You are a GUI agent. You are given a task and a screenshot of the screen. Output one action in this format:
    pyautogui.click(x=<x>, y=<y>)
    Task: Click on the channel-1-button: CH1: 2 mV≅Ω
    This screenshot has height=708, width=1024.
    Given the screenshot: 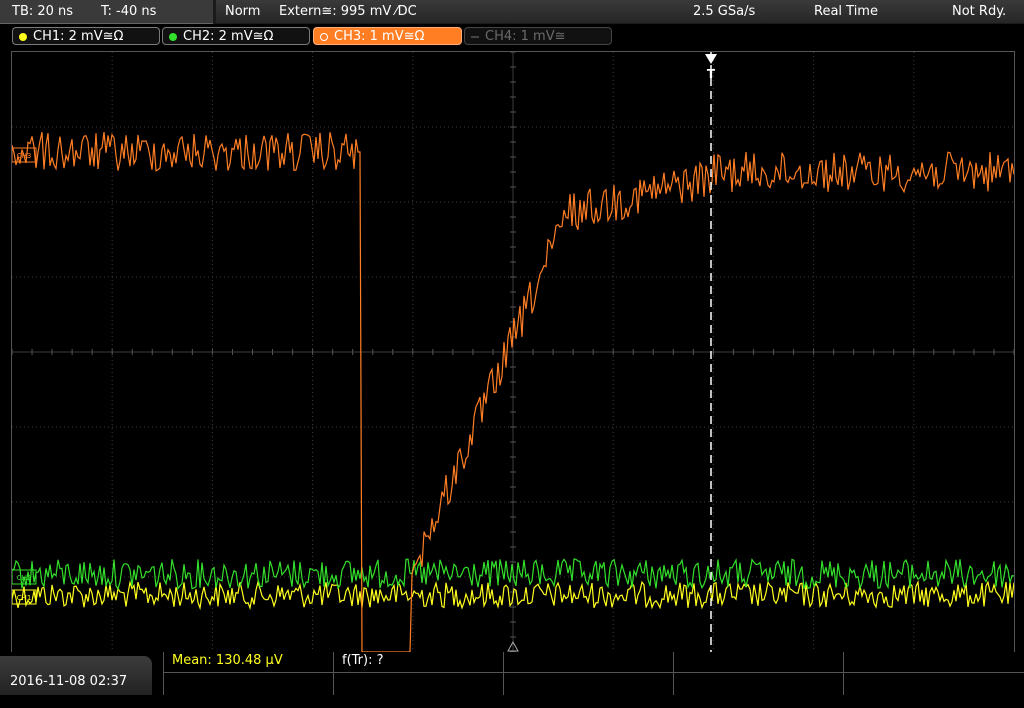 What is the action you would take?
    pyautogui.click(x=86, y=36)
    